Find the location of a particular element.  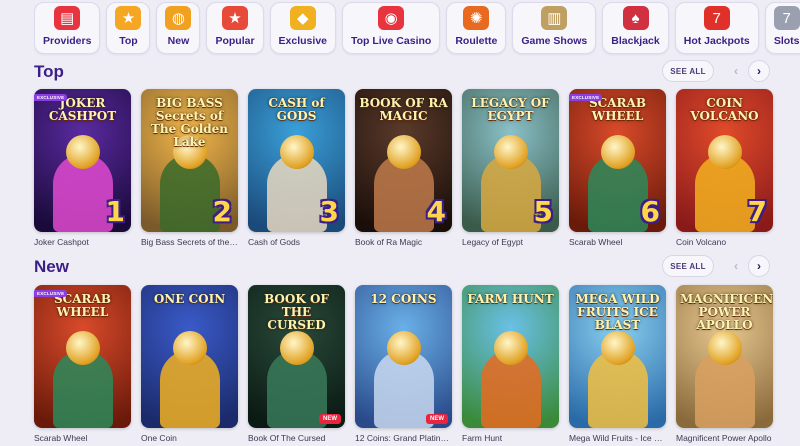

game-thumbnail: BIG BASS Secrets of The Golden Lake 2 is located at coordinates (189, 160).